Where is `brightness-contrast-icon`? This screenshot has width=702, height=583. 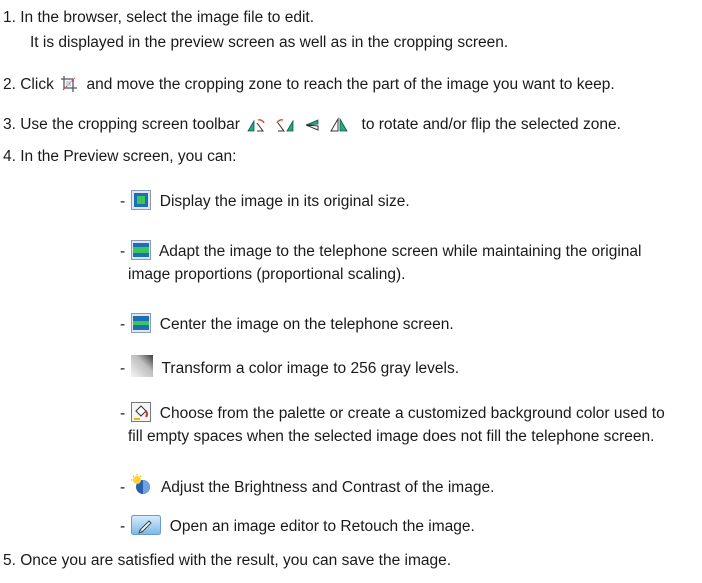 brightness-contrast-icon is located at coordinates (142, 488).